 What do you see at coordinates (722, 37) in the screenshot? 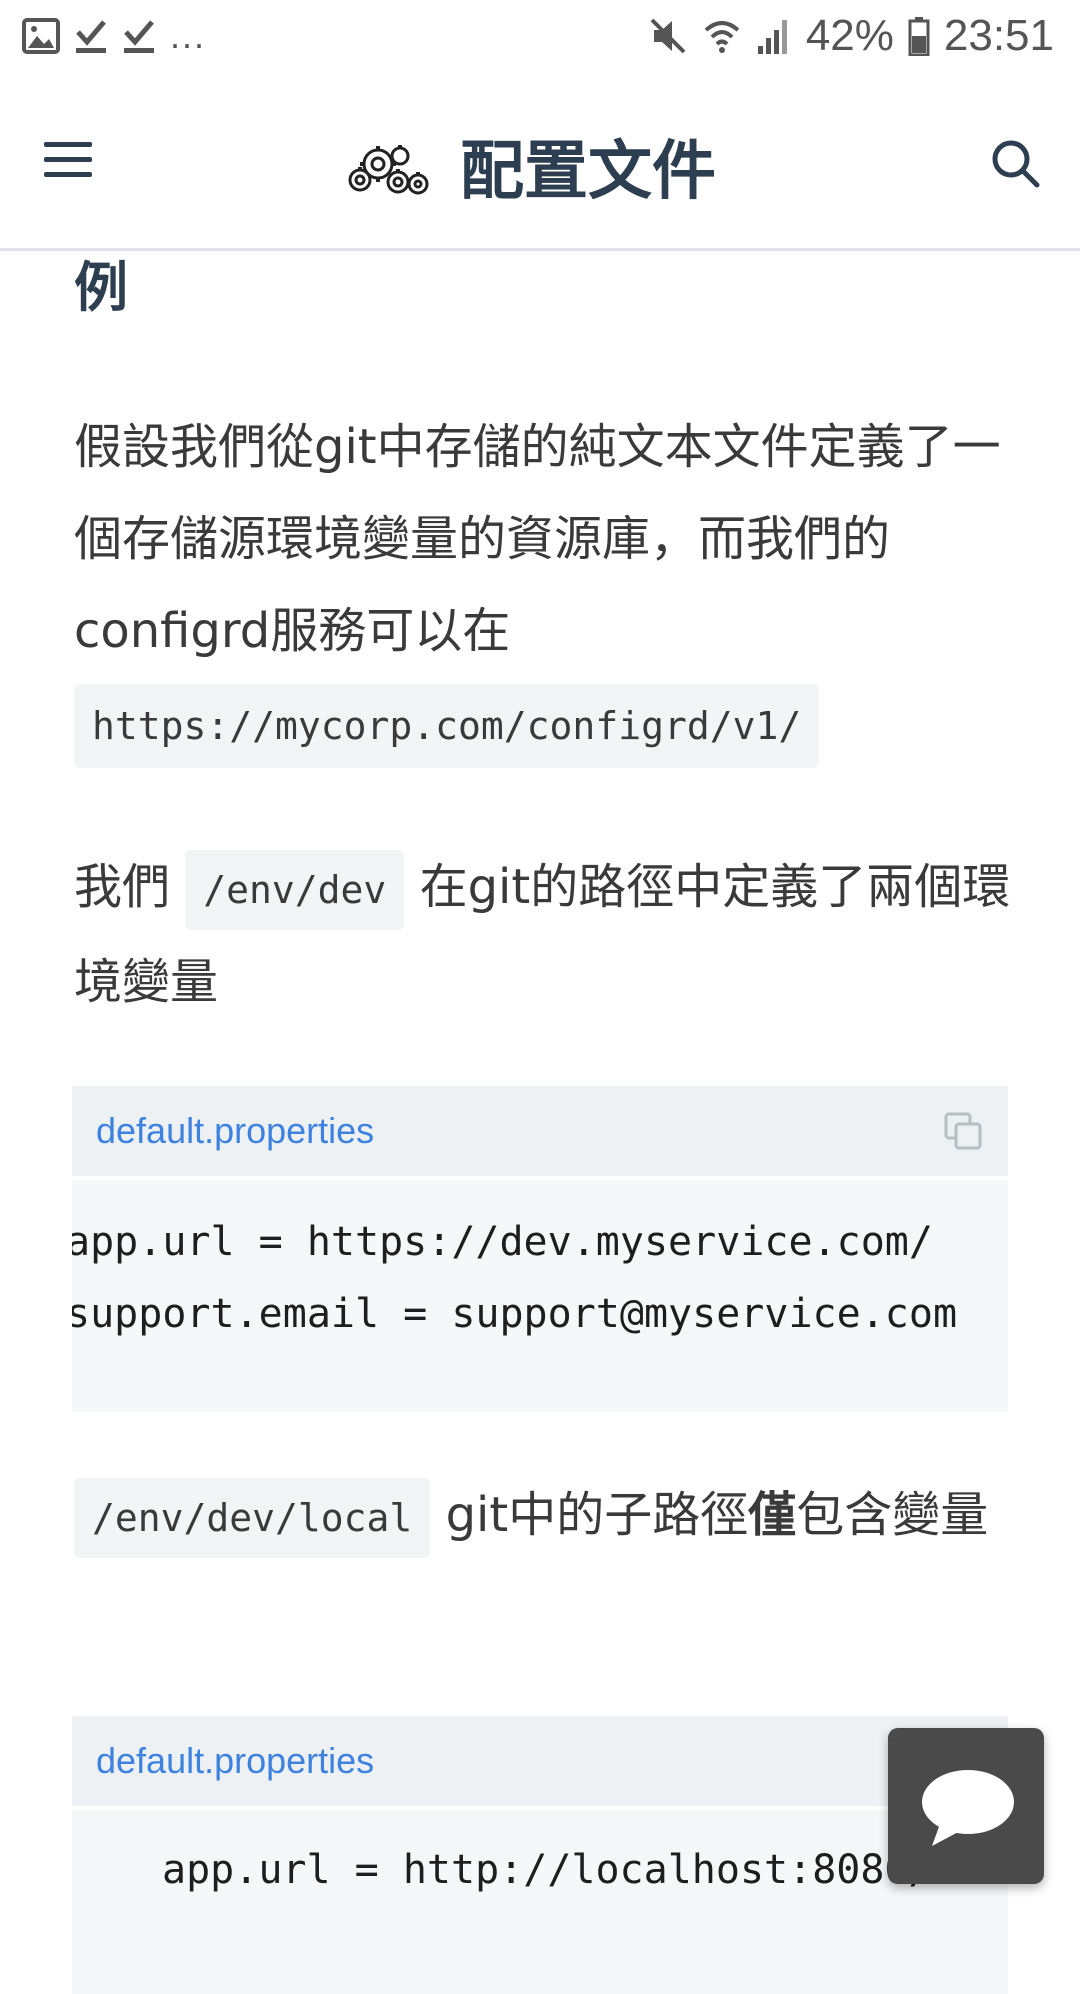
I see `wifi-icon` at bounding box center [722, 37].